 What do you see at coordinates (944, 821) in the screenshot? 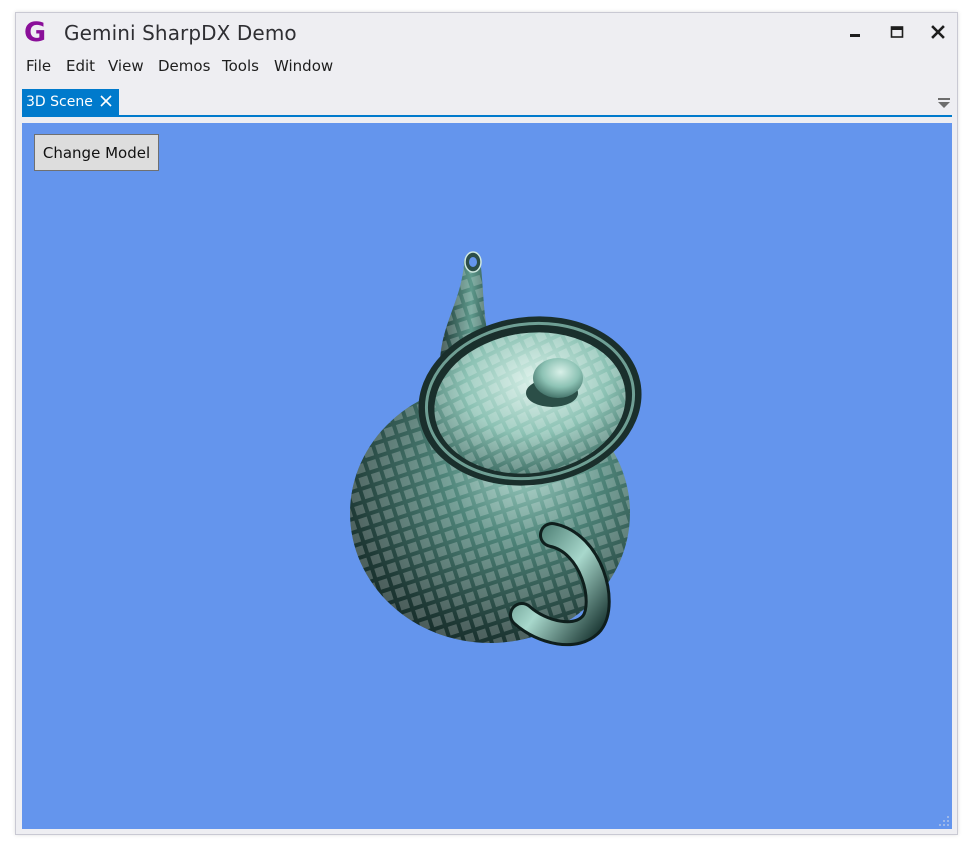
I see `resize-grip-icon` at bounding box center [944, 821].